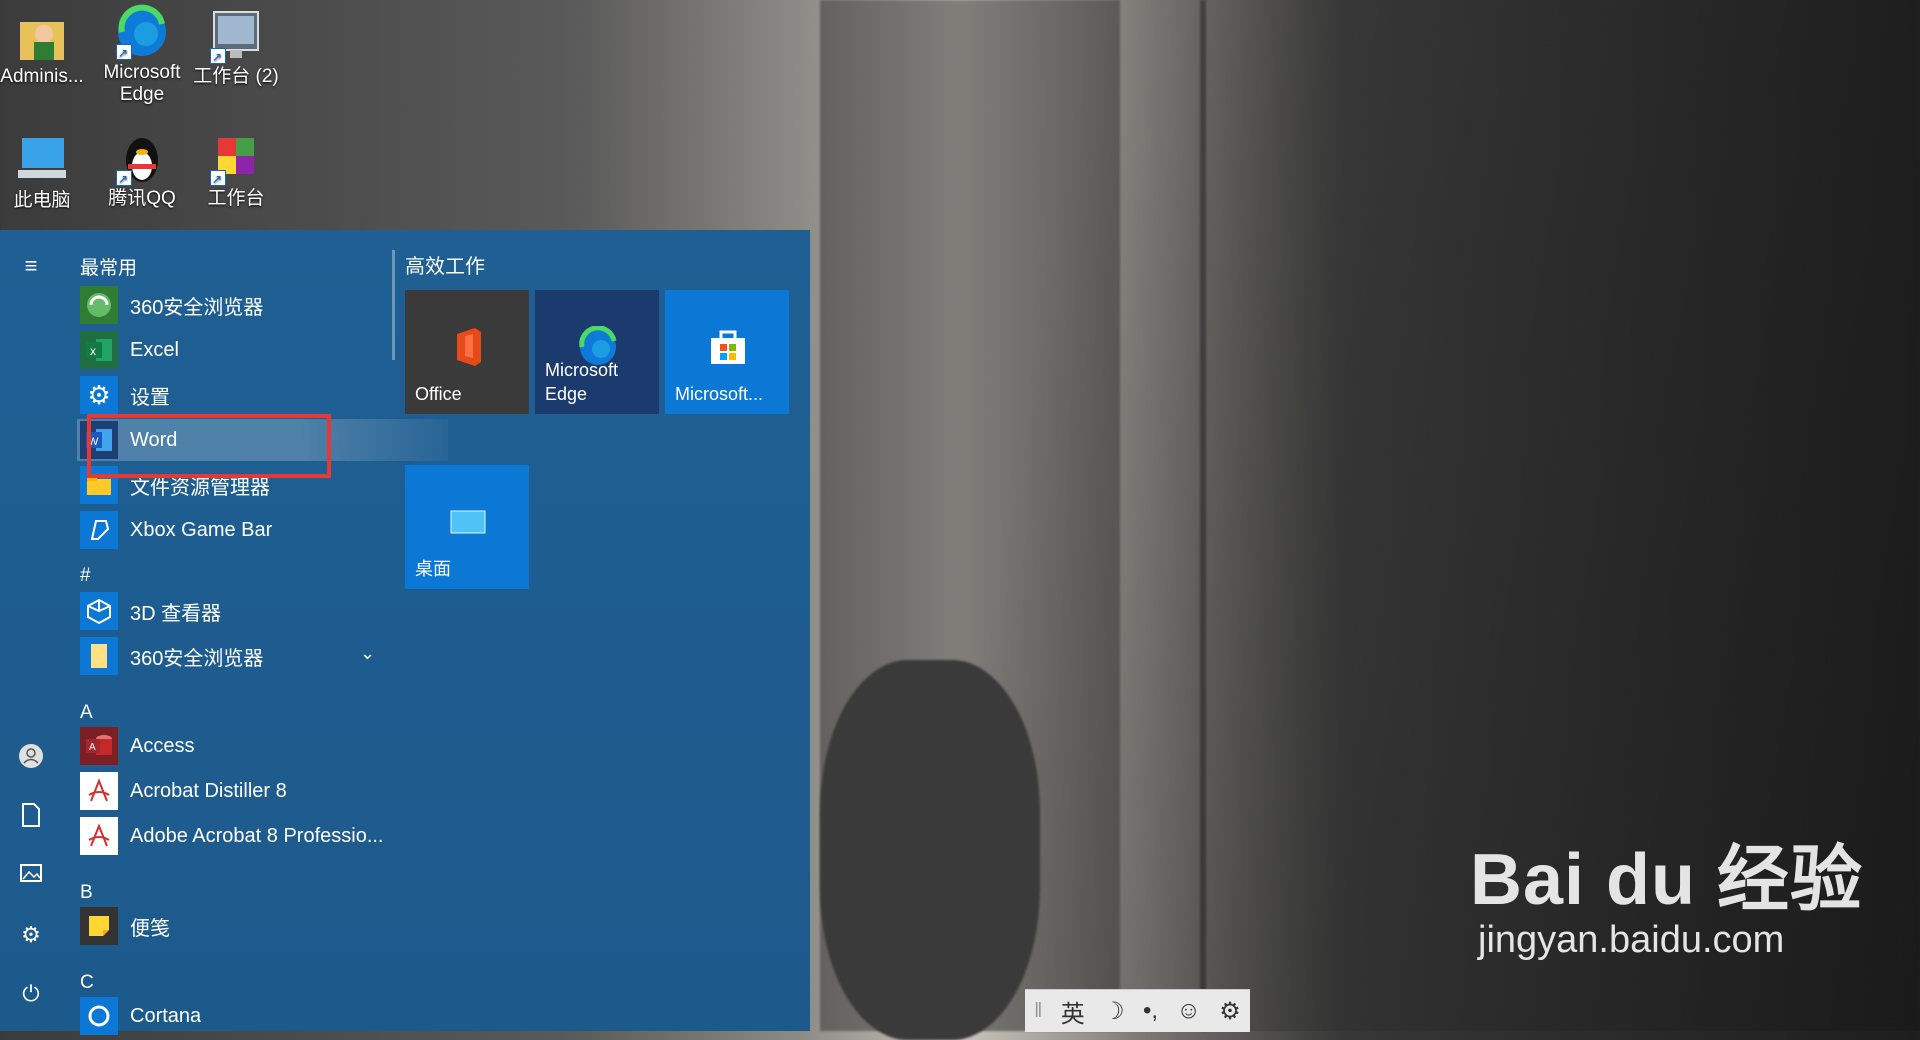 This screenshot has height=1040, width=1920. What do you see at coordinates (85, 576) in the screenshot?
I see `section-header-hash: #` at bounding box center [85, 576].